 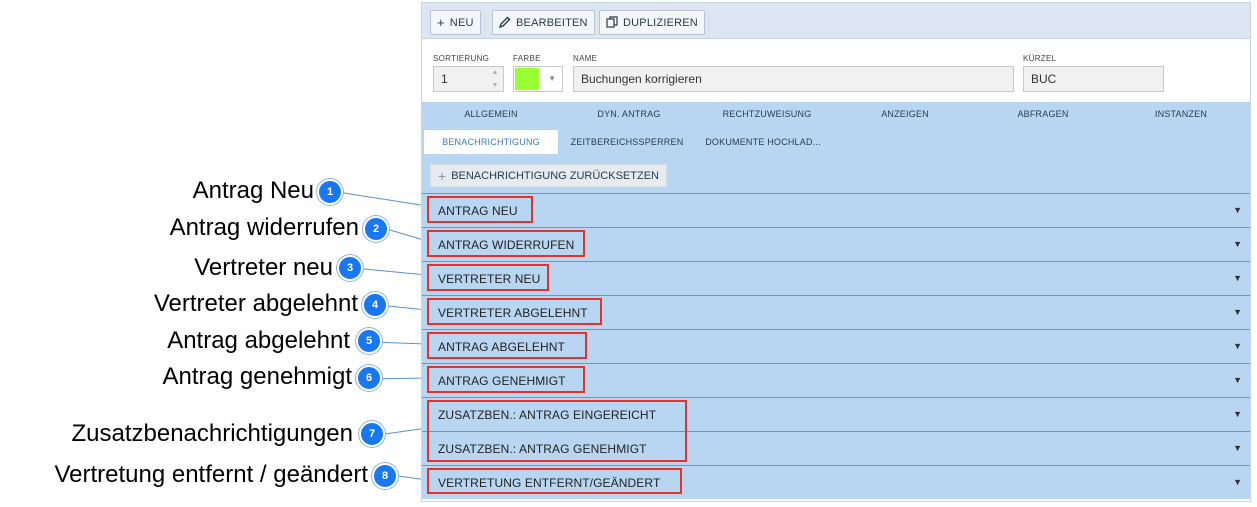 What do you see at coordinates (836, 21) in the screenshot?
I see `toolbar: + NEU BEARBEITEN DUPLIZIEREN` at bounding box center [836, 21].